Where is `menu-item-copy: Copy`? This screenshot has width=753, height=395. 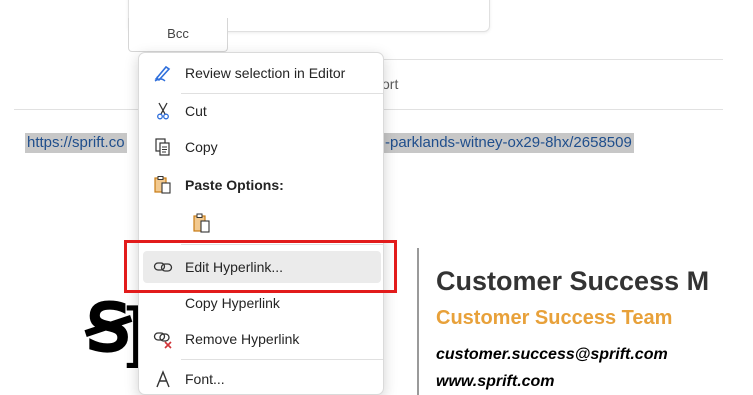 menu-item-copy: Copy is located at coordinates (262, 147).